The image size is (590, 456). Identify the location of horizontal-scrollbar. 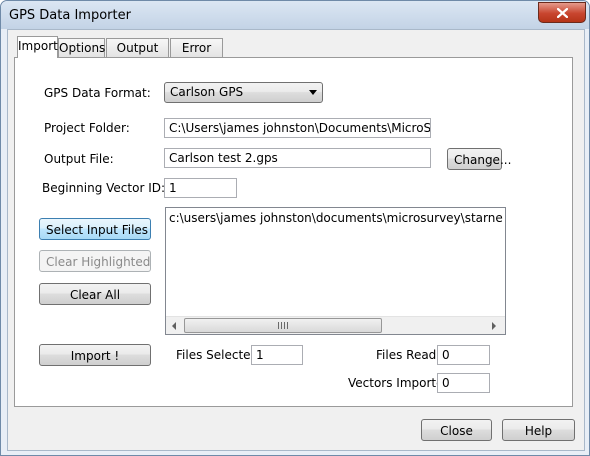
(335, 325).